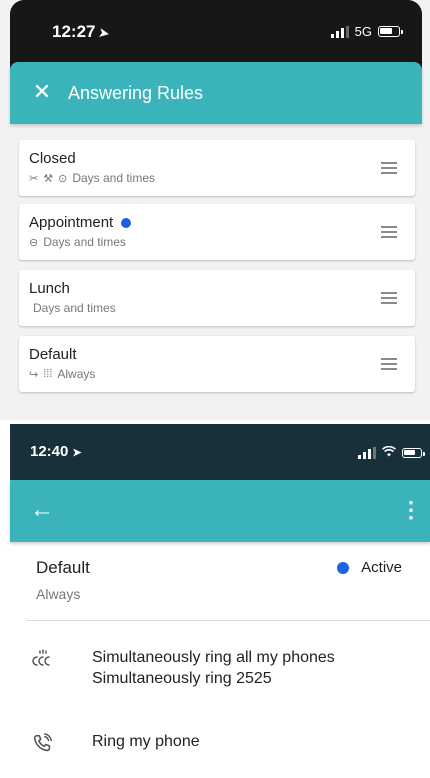  I want to click on rule-item-default: Default ↪ ⁞⁞⁞ Always, so click(217, 364).